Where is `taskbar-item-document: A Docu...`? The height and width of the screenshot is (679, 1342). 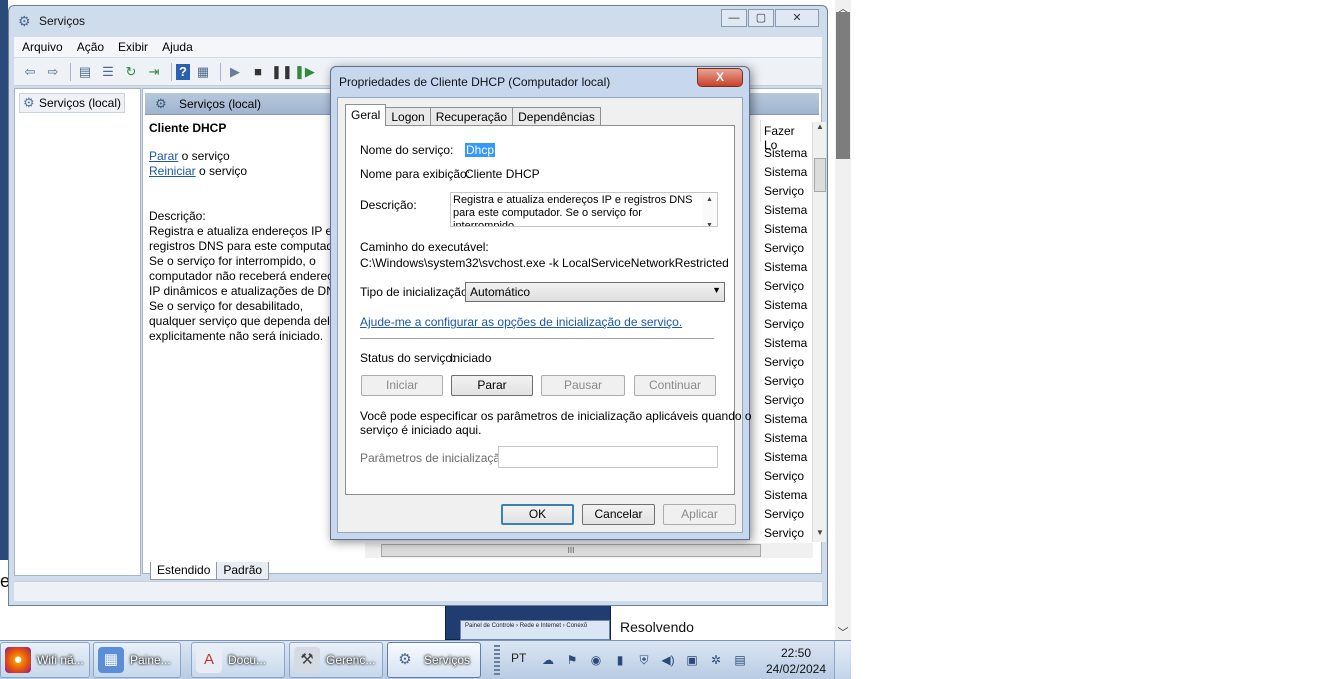
taskbar-item-document: A Docu... is located at coordinates (238, 660).